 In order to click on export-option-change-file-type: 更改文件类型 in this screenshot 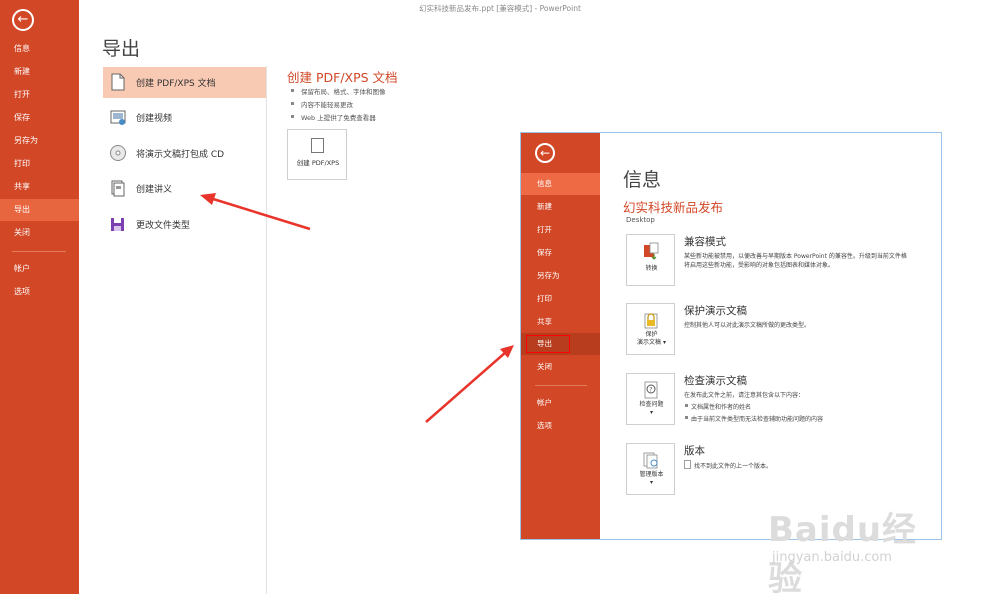, I will do `click(184, 224)`.